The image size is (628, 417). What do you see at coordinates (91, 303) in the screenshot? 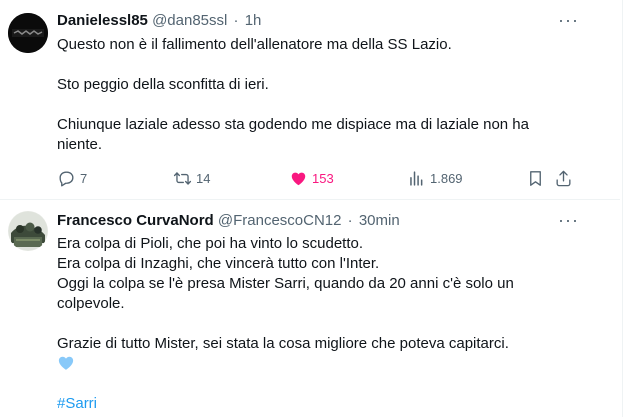
I see `tweet-line: colpevole.` at bounding box center [91, 303].